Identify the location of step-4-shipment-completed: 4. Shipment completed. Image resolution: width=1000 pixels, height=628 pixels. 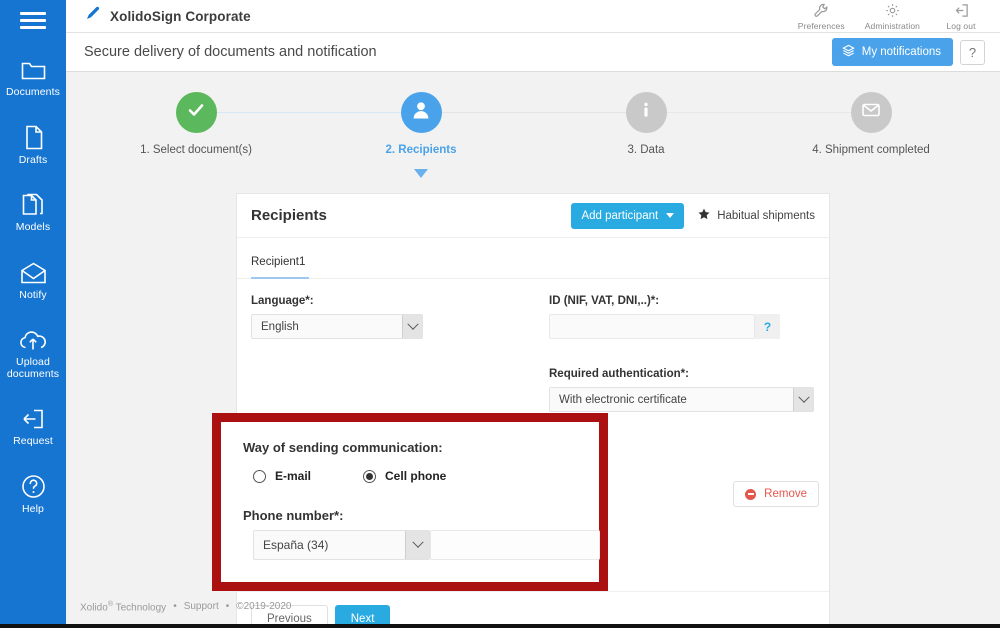
(871, 124).